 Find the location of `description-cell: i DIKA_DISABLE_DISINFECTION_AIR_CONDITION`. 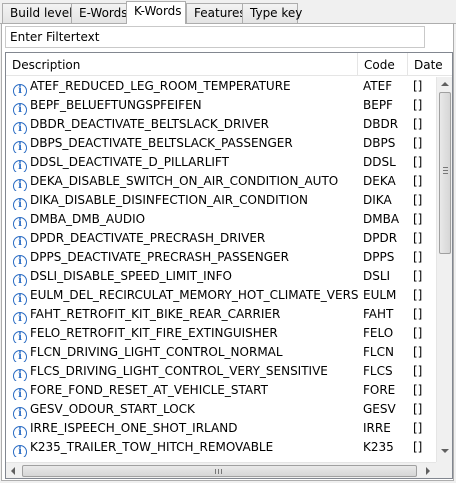

description-cell: i DIKA_DISABLE_DISINFECTION_AIR_CONDITION is located at coordinates (185, 200).